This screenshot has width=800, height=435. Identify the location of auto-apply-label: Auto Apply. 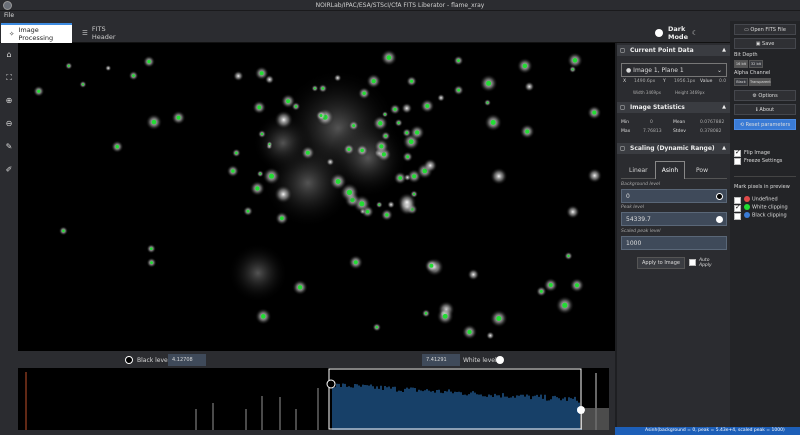
(705, 263).